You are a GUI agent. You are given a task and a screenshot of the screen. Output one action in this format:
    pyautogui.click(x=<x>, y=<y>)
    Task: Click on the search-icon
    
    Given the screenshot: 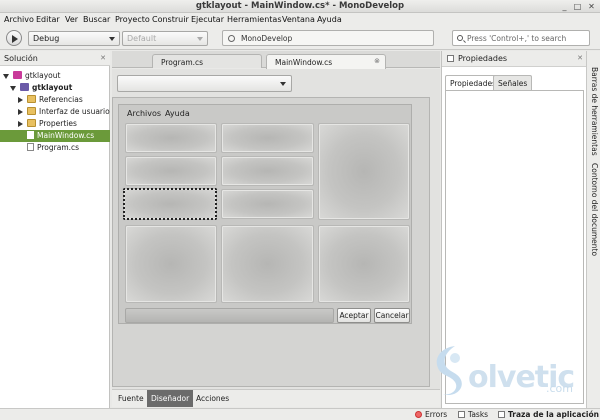 What is the action you would take?
    pyautogui.click(x=460, y=38)
    